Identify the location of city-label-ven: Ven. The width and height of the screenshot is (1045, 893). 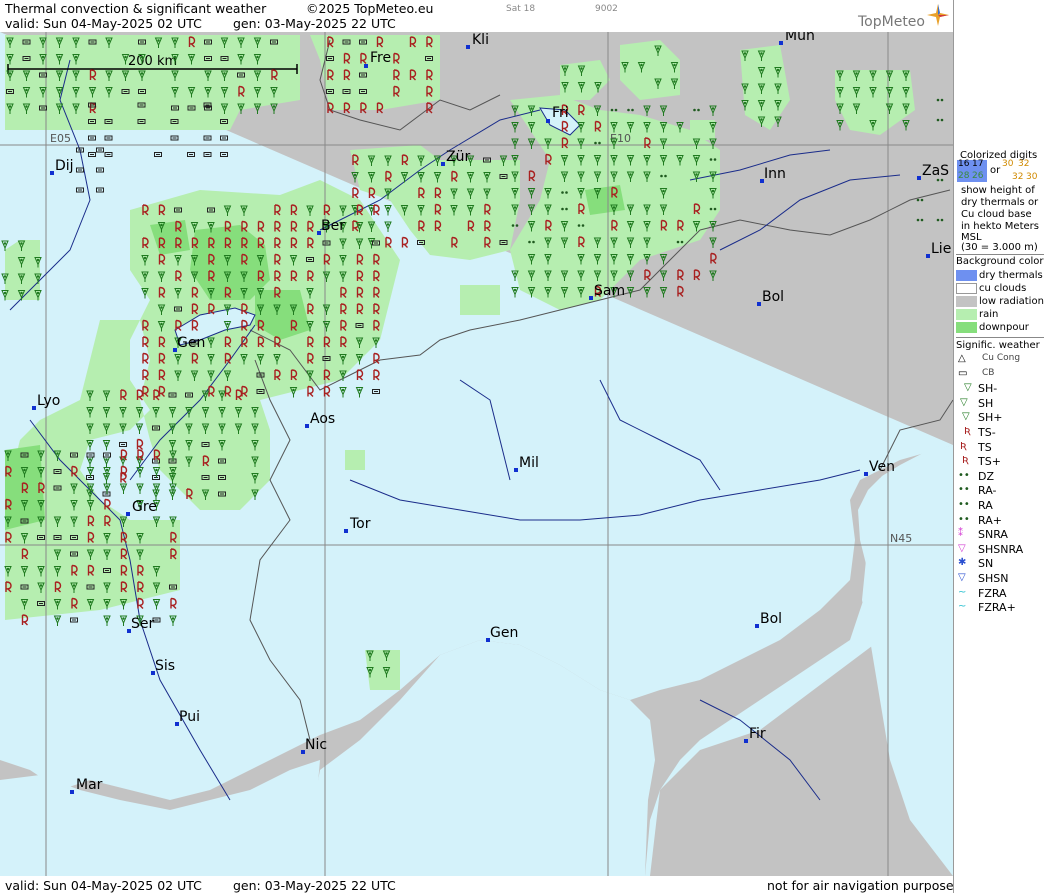
(882, 467).